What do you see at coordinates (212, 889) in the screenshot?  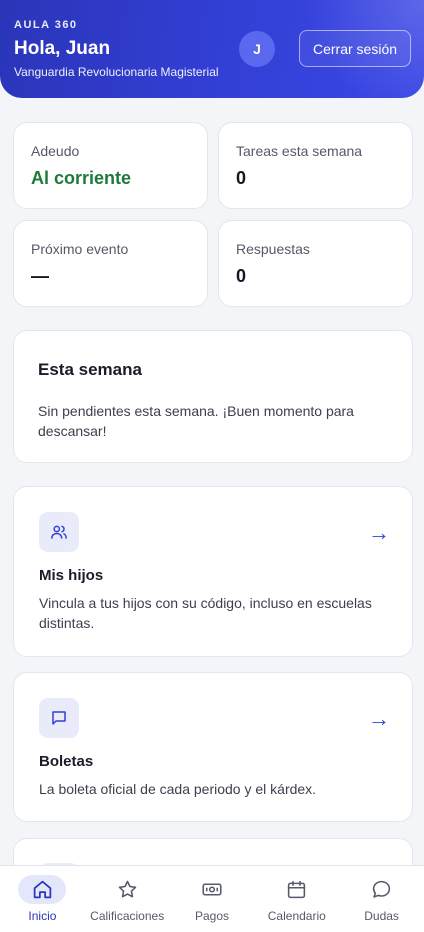 I see `banknote-icon` at bounding box center [212, 889].